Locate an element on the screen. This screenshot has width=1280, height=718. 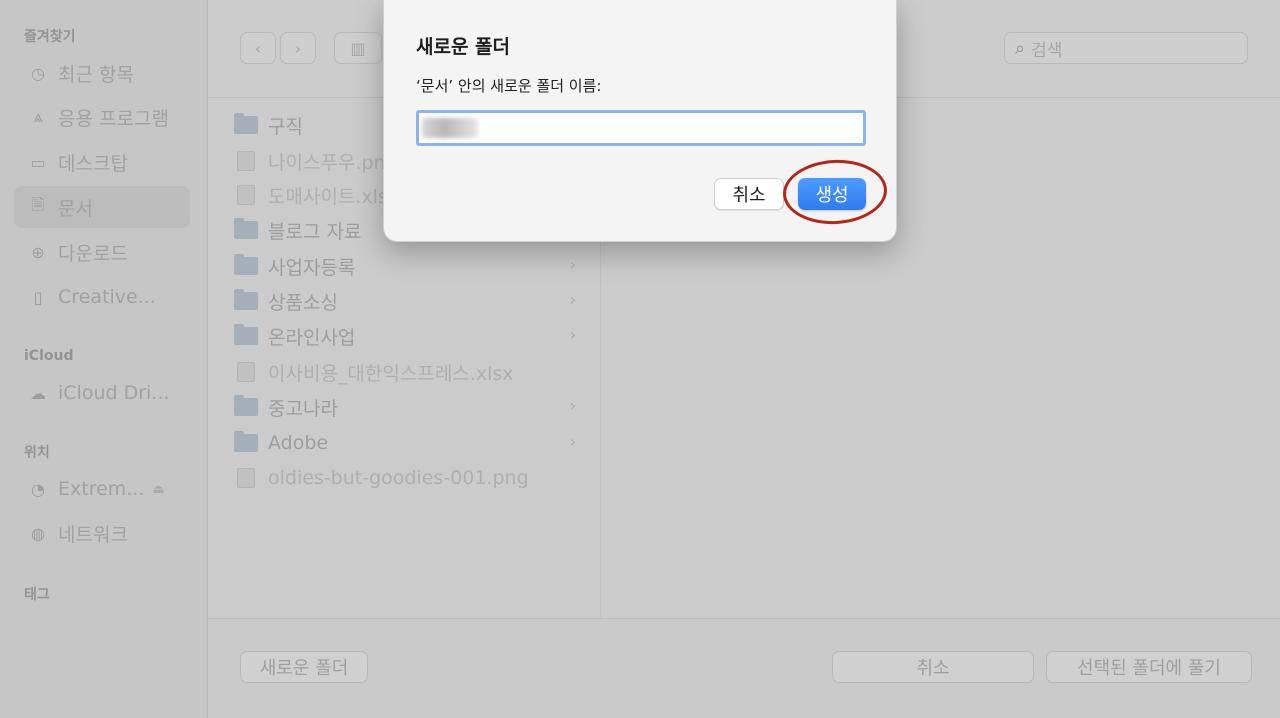
blurred-folder-name is located at coordinates (450, 128).